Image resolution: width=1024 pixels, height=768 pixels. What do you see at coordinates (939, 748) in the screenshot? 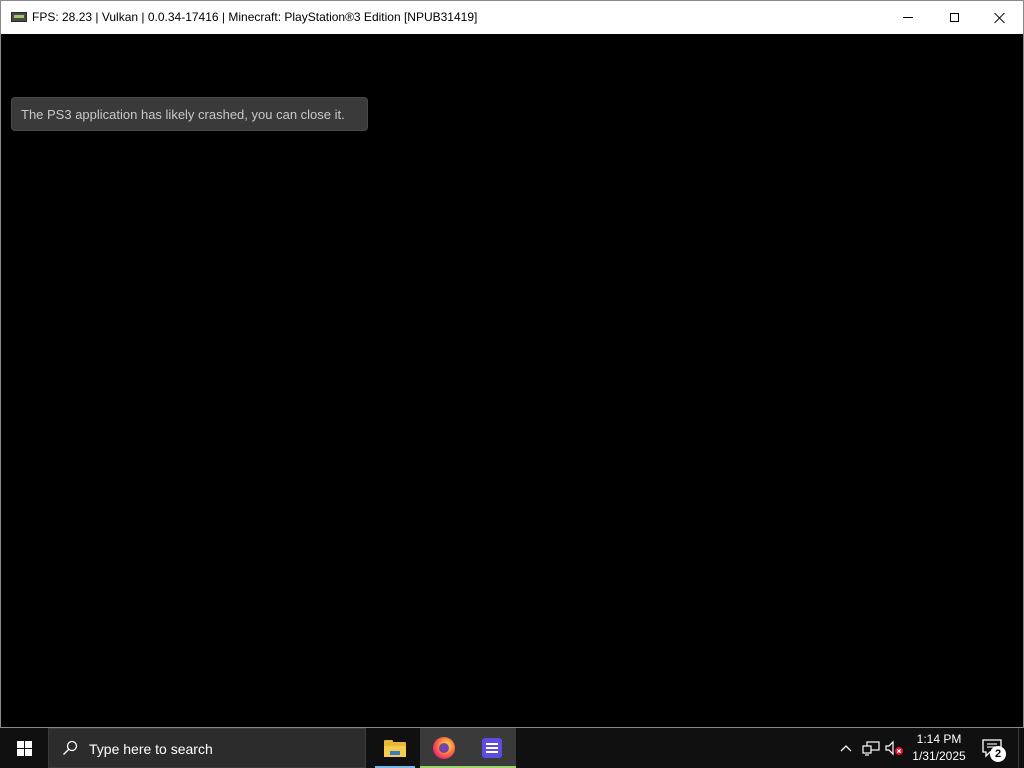
I see `system-clock: 1:14 PM 1/31/2025` at bounding box center [939, 748].